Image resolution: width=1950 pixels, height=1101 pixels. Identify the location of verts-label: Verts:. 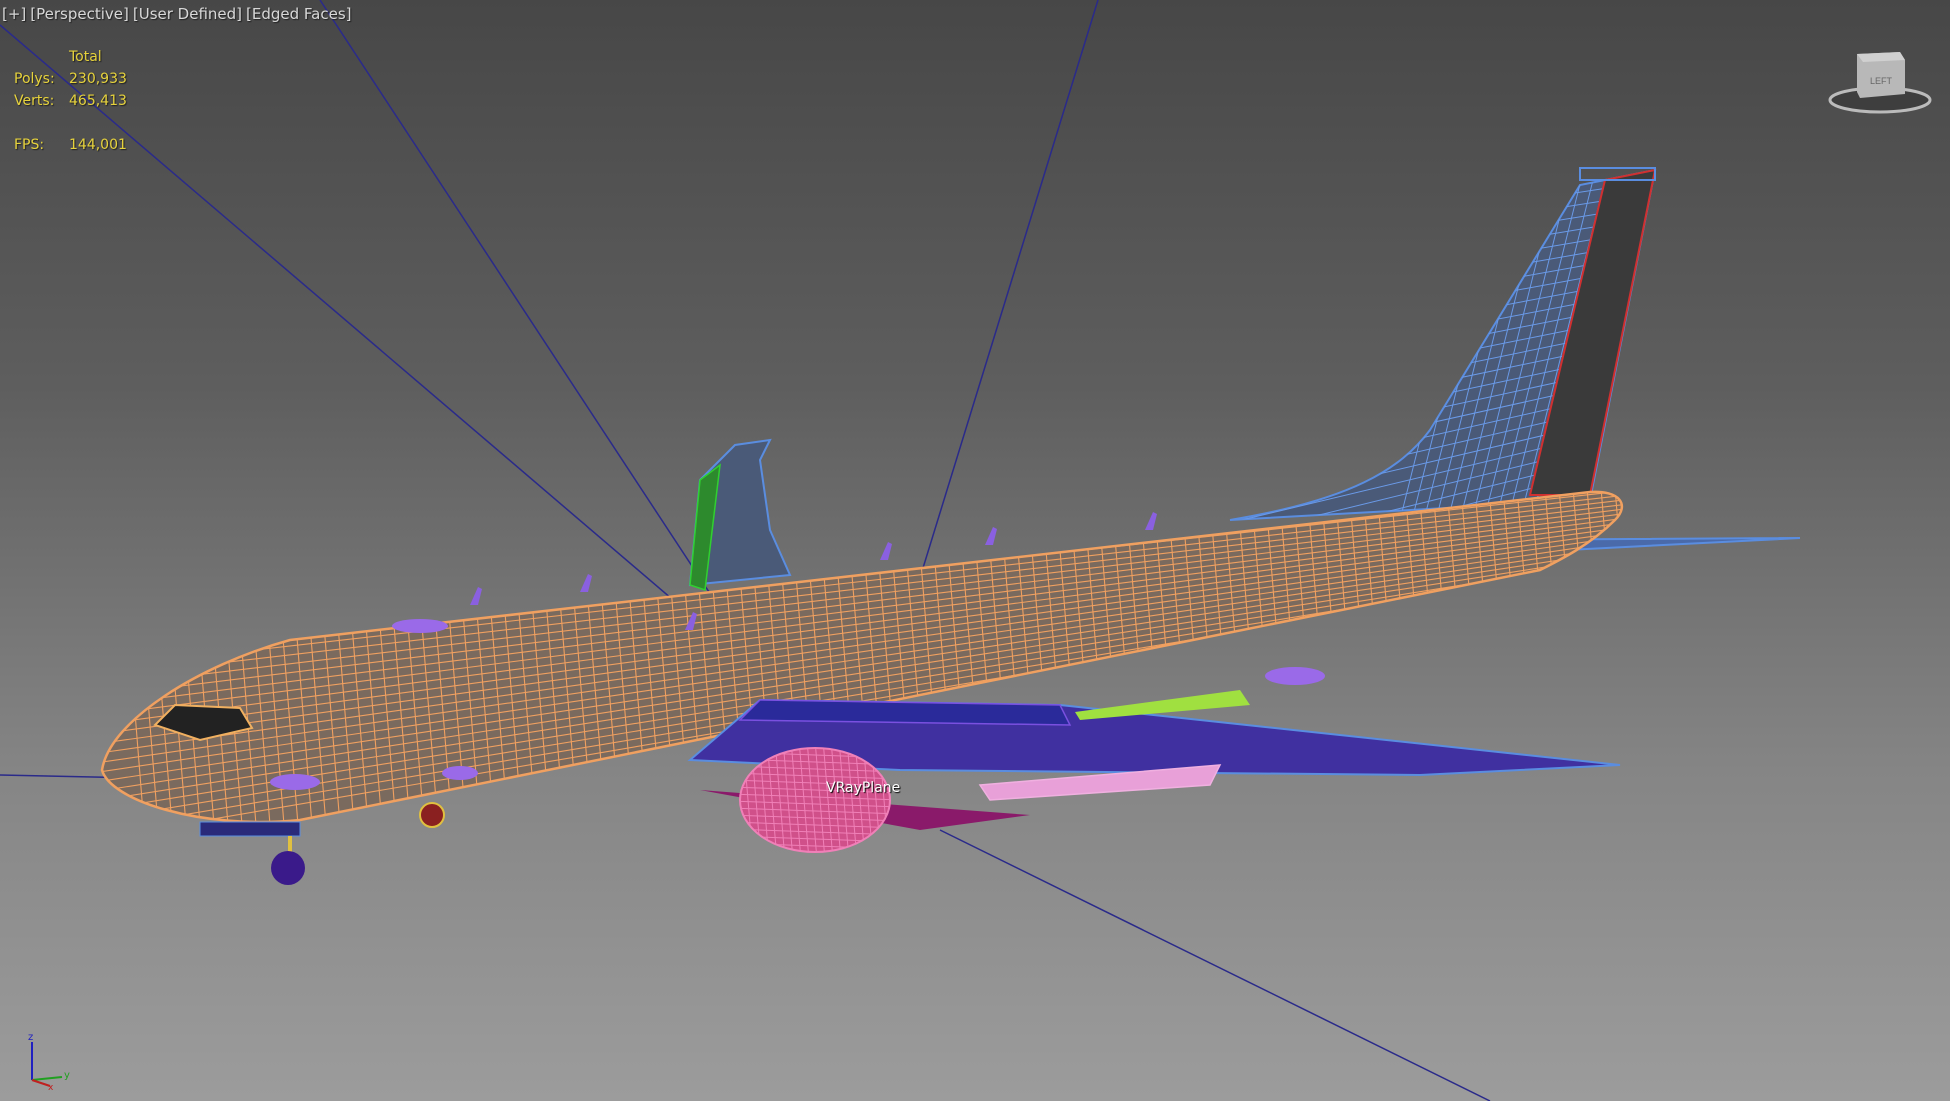
(34, 101).